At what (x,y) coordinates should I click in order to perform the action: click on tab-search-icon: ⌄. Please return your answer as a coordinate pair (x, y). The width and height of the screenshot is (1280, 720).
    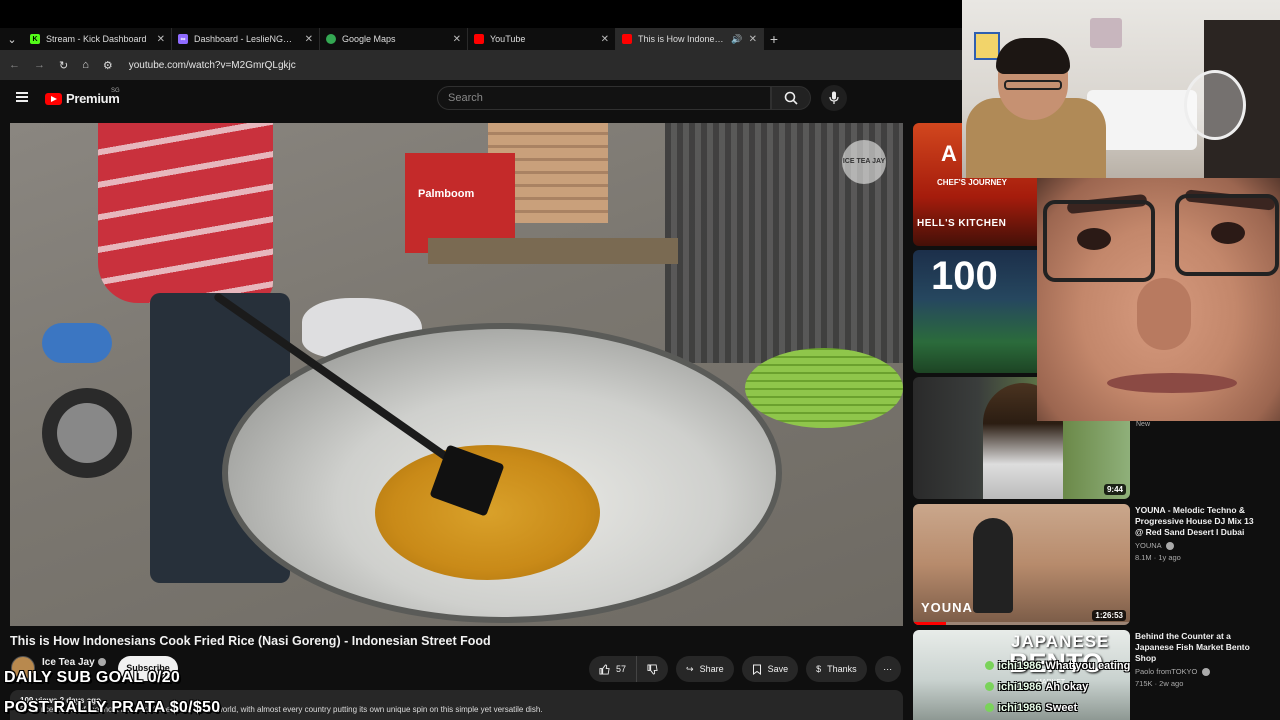
    Looking at the image, I should click on (12, 39).